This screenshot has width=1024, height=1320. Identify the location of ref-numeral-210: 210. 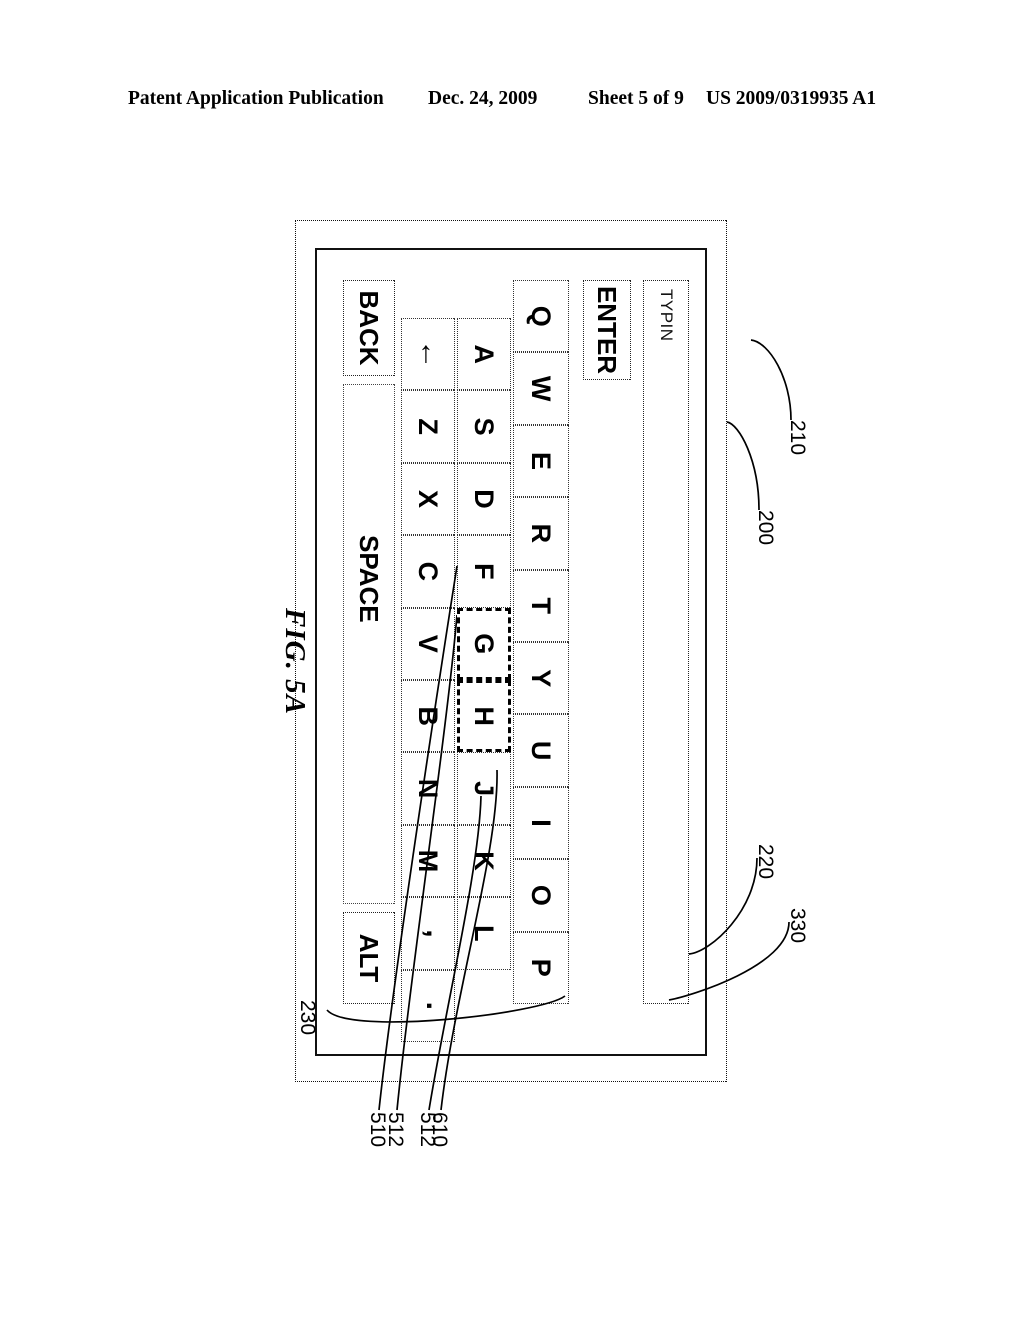
(797, 438).